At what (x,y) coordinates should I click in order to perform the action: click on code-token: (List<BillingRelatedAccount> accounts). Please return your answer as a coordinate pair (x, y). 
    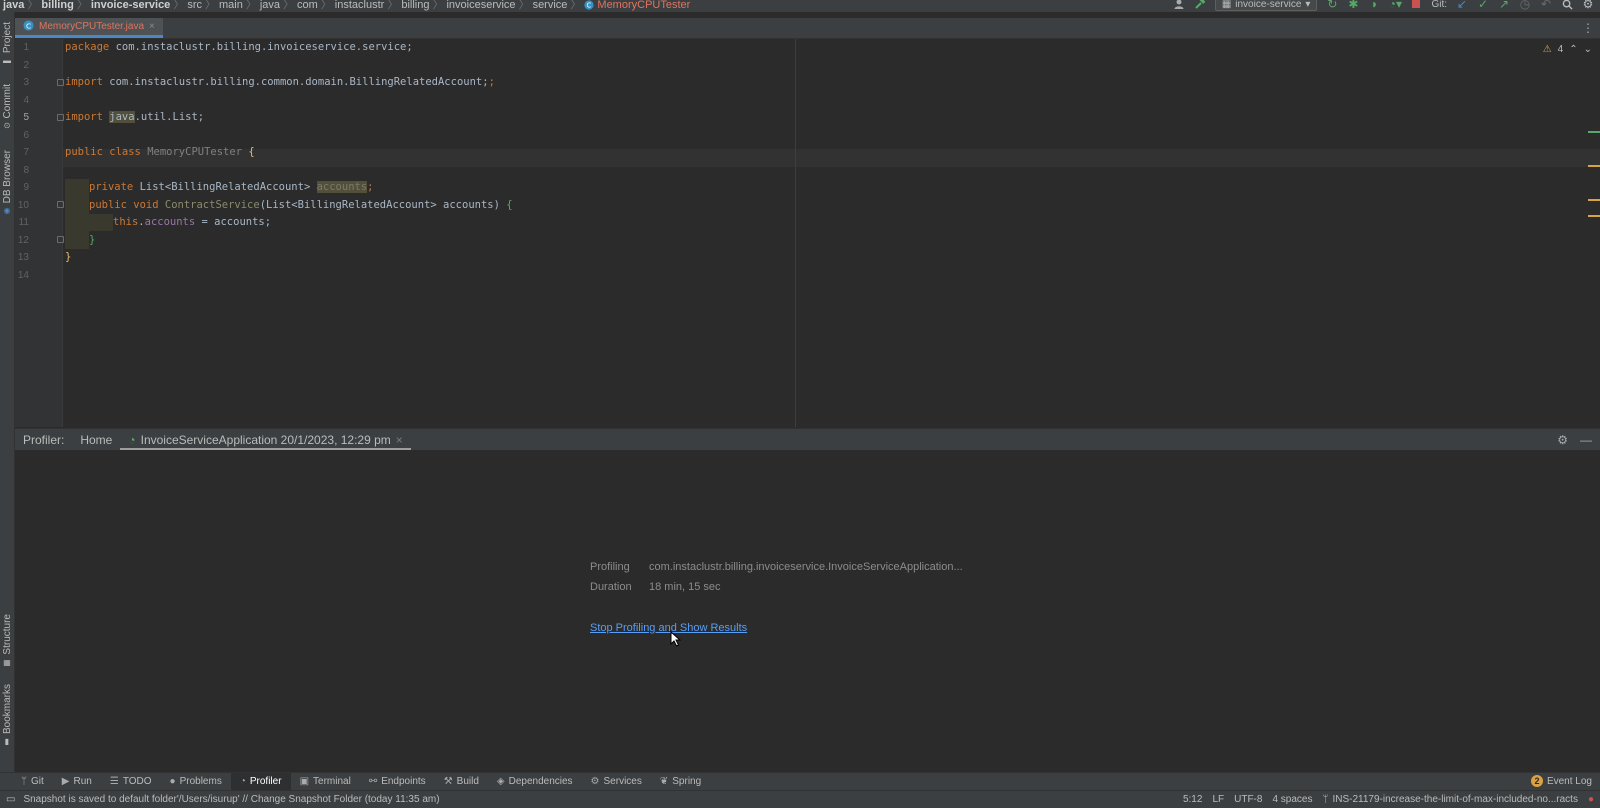
    Looking at the image, I should click on (383, 204).